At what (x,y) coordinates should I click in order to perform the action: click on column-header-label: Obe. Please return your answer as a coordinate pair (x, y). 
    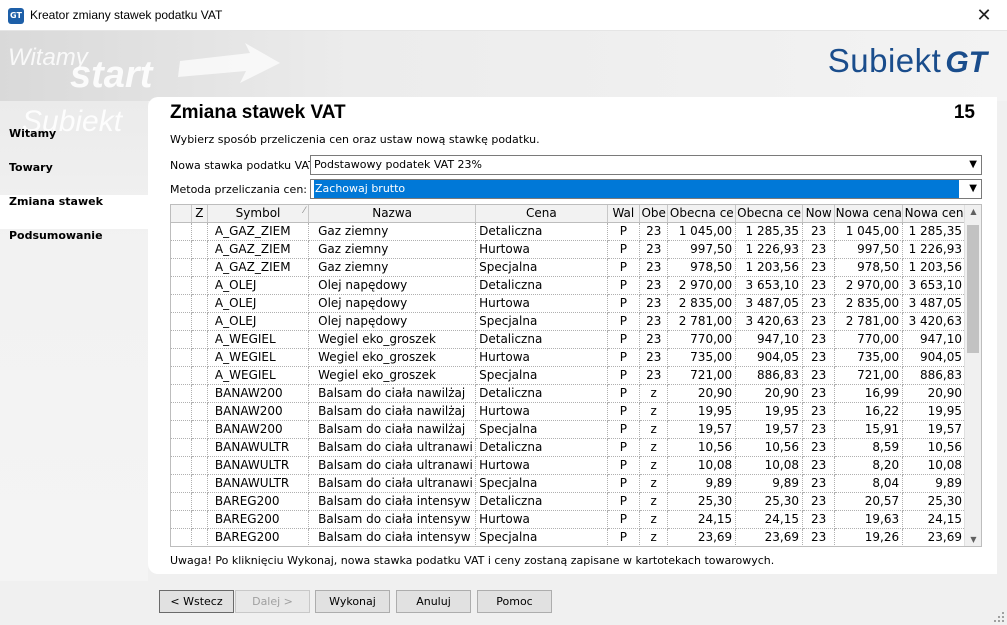
    Looking at the image, I should click on (653, 213).